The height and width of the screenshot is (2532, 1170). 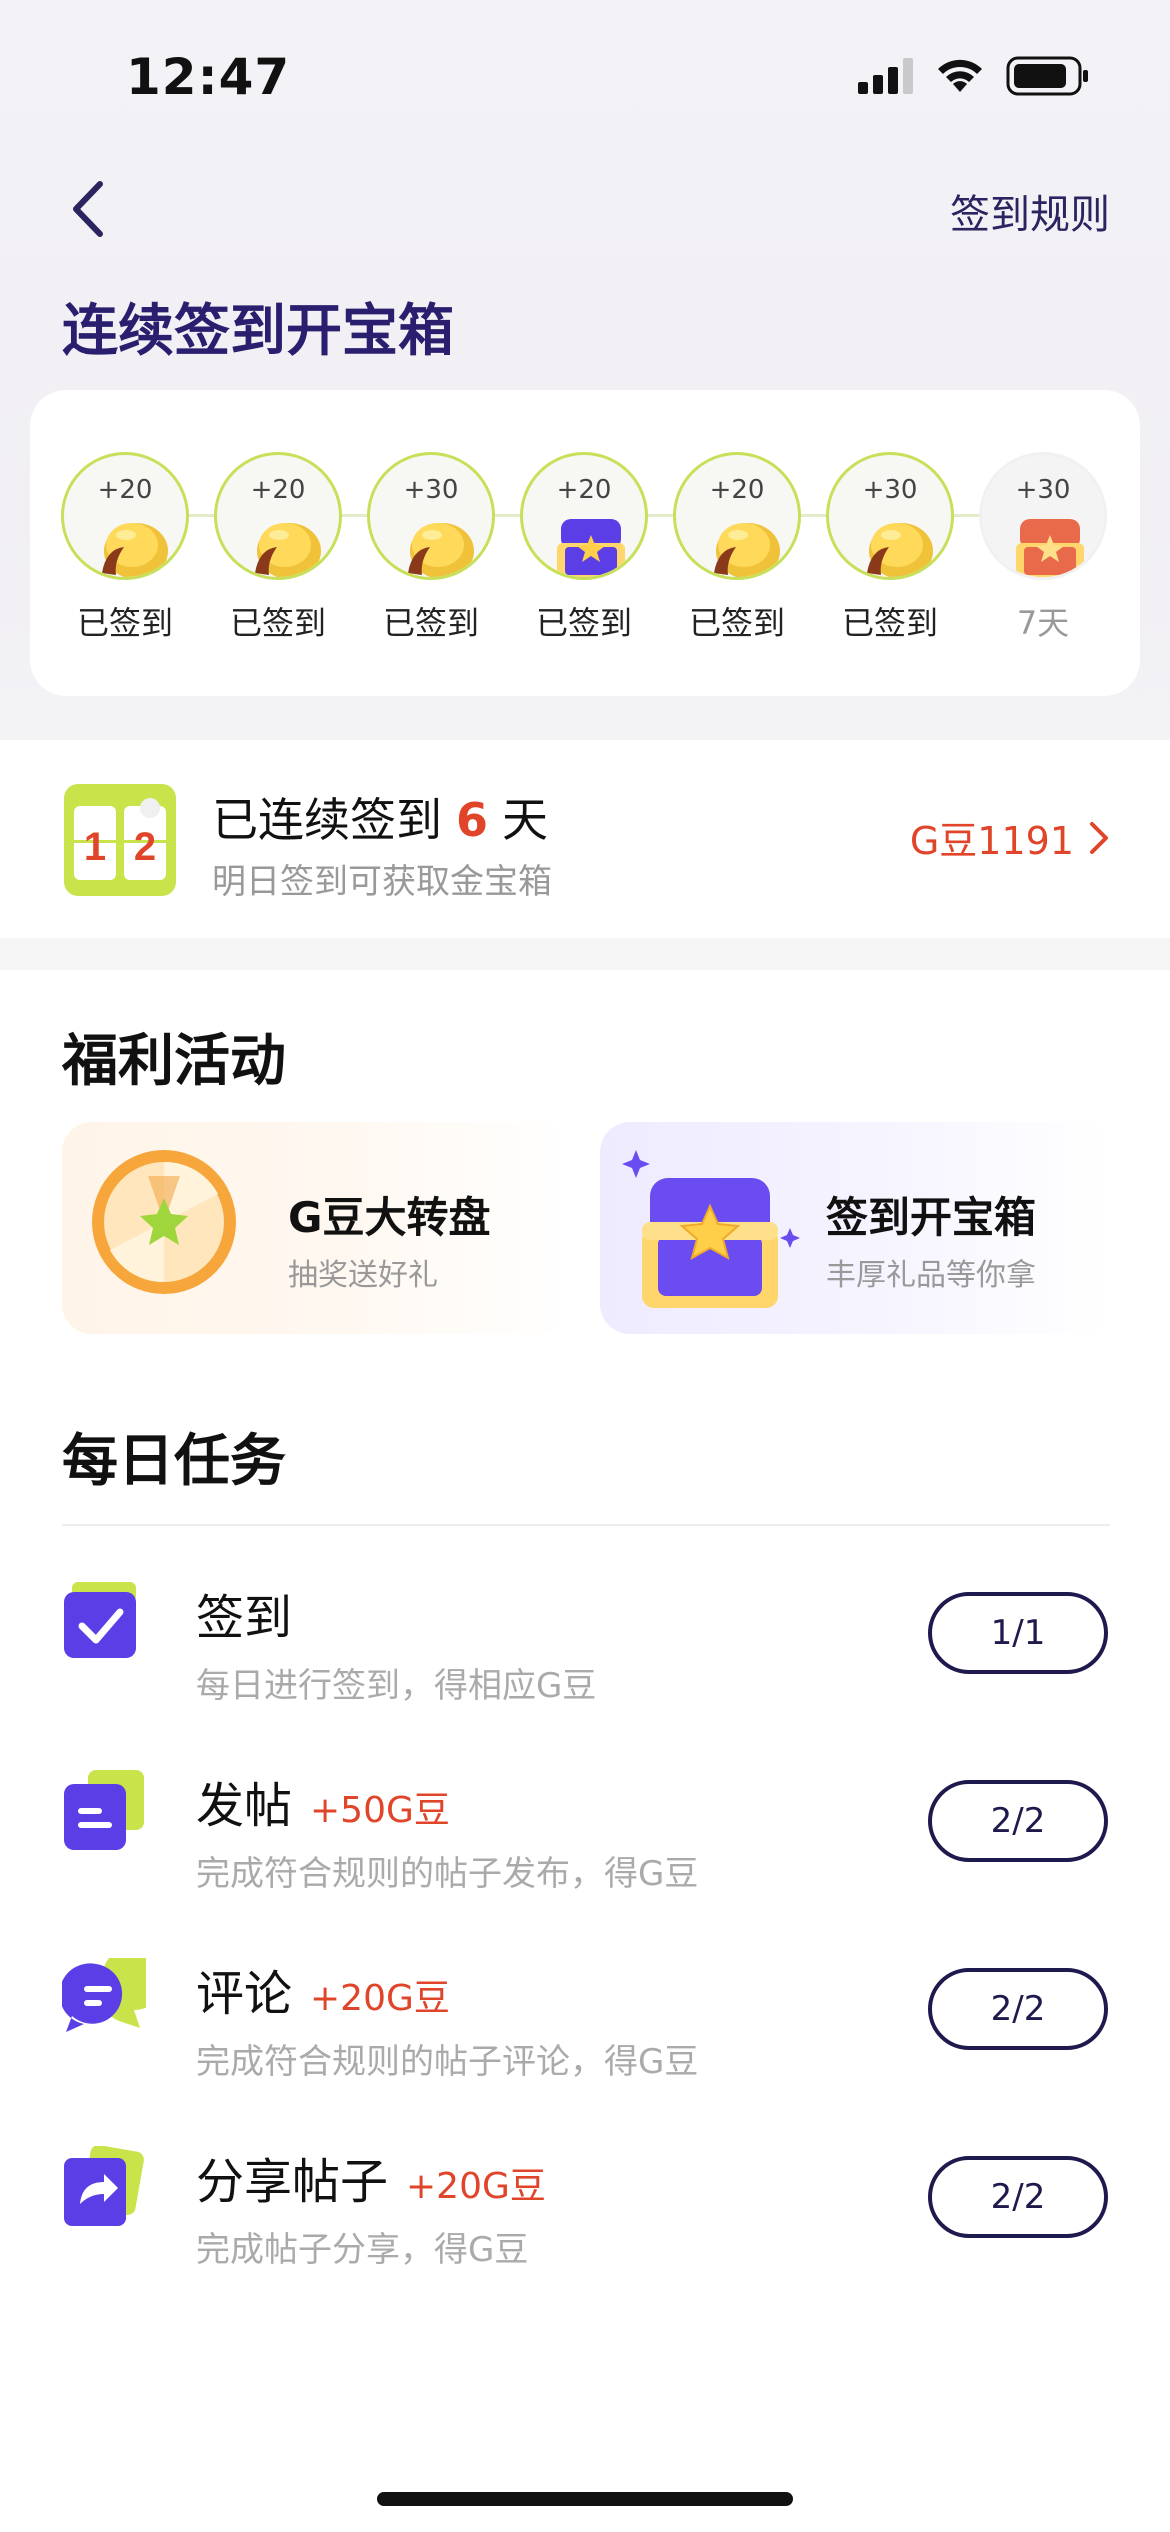 I want to click on streak-title: 已连续签到 6 天, so click(x=380, y=817).